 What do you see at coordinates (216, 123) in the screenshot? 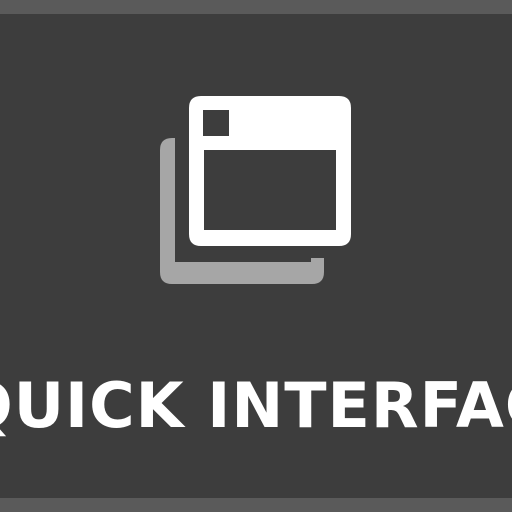
I see `window-control-square` at bounding box center [216, 123].